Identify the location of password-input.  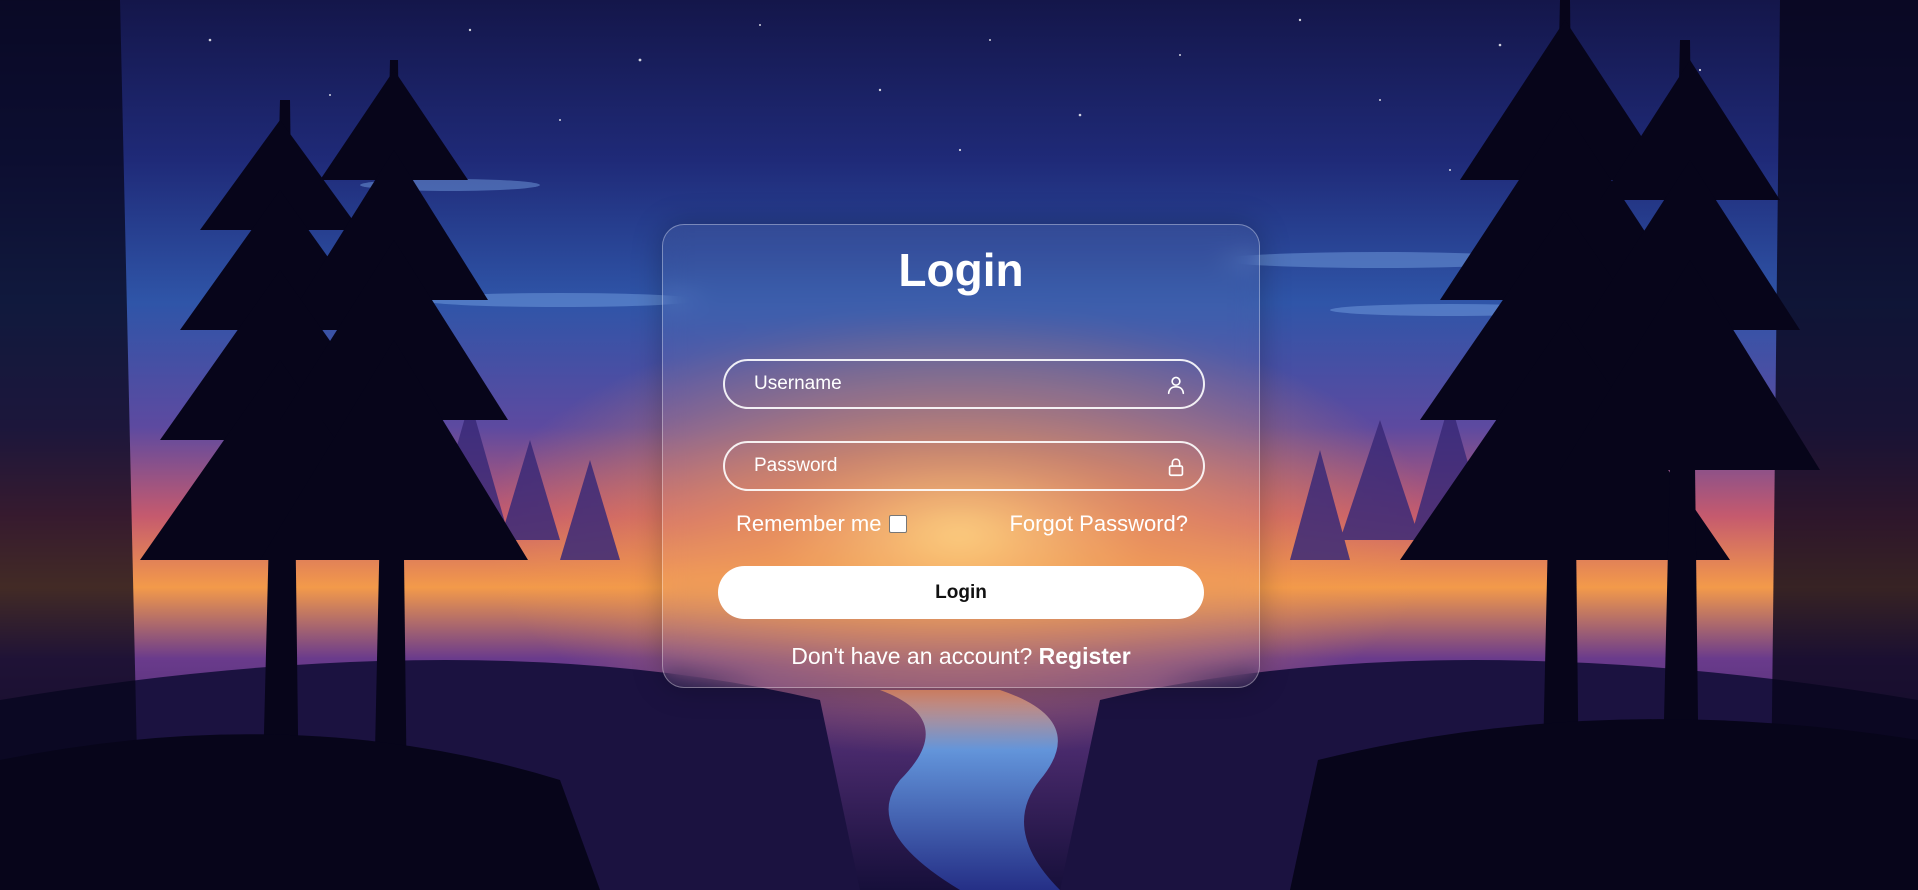
(964, 466).